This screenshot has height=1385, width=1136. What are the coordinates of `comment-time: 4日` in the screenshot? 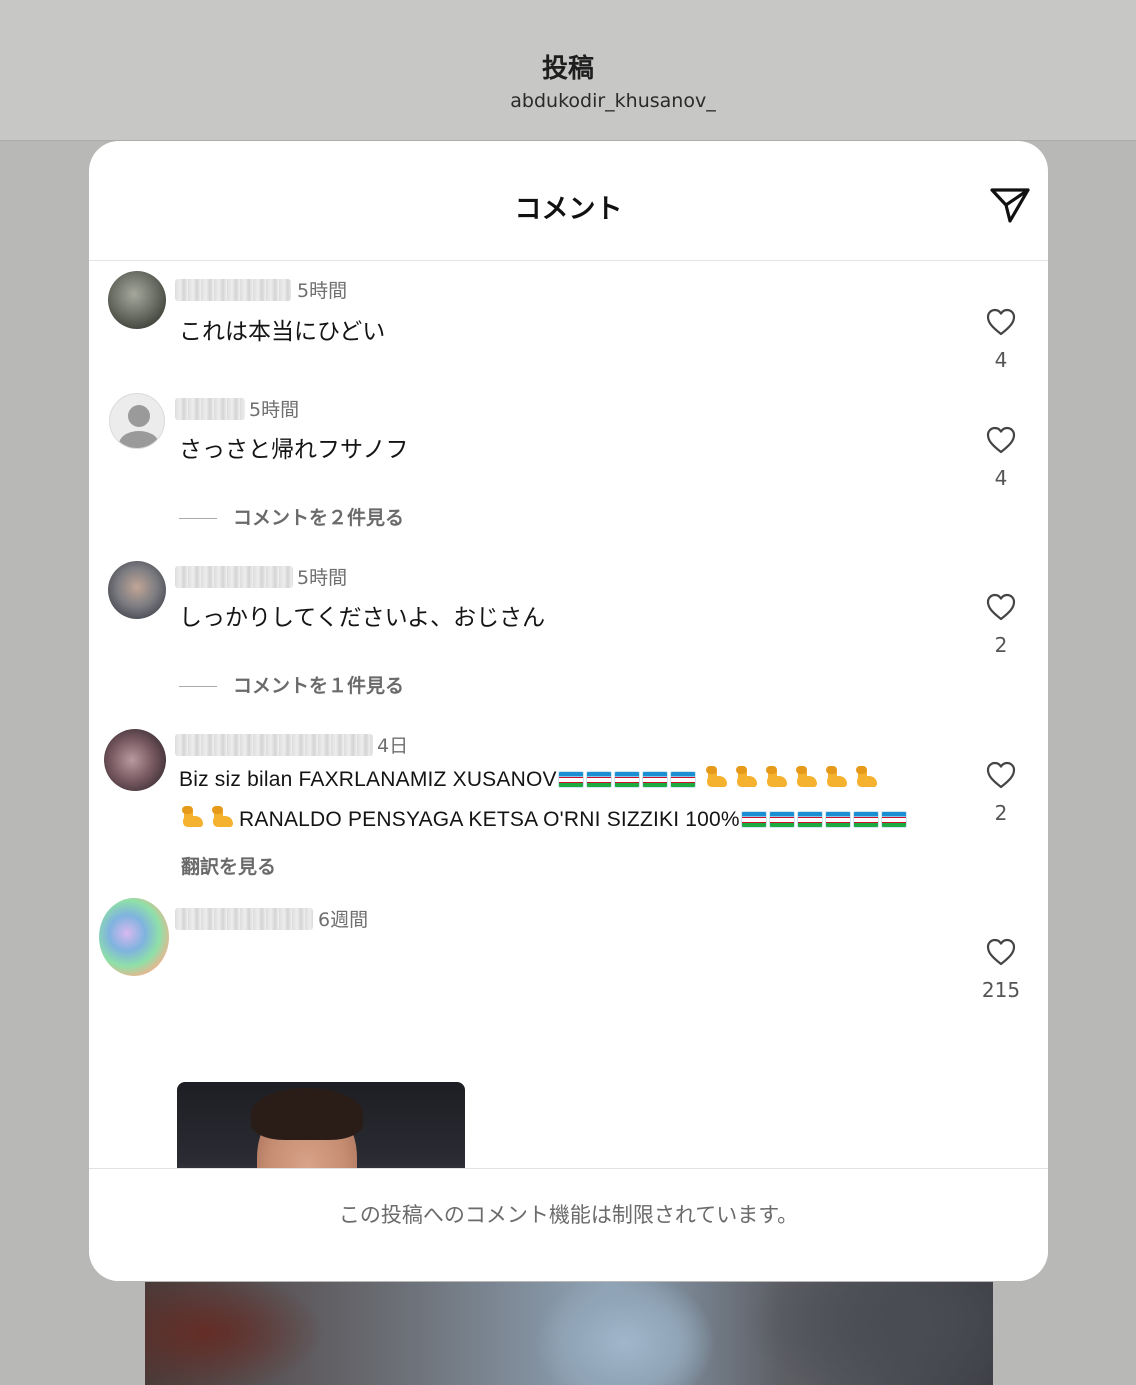 It's located at (393, 746).